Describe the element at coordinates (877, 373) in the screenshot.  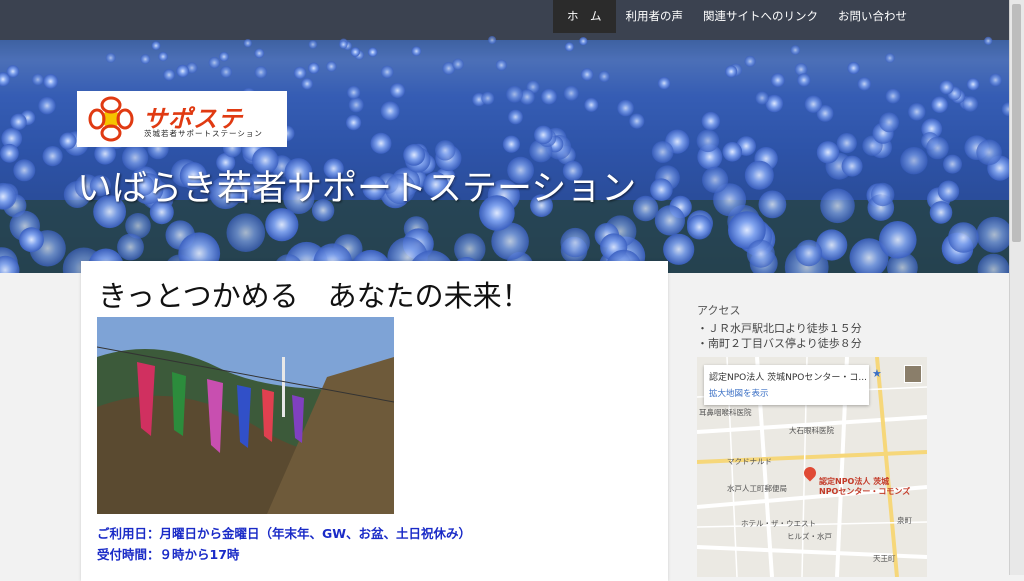
I see `star-icon: ★` at that location.